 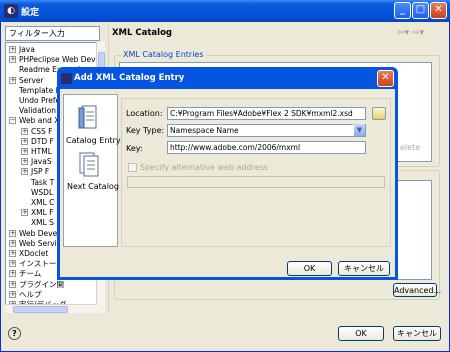 What do you see at coordinates (145, 130) in the screenshot?
I see `key-type-label: Key Type:` at bounding box center [145, 130].